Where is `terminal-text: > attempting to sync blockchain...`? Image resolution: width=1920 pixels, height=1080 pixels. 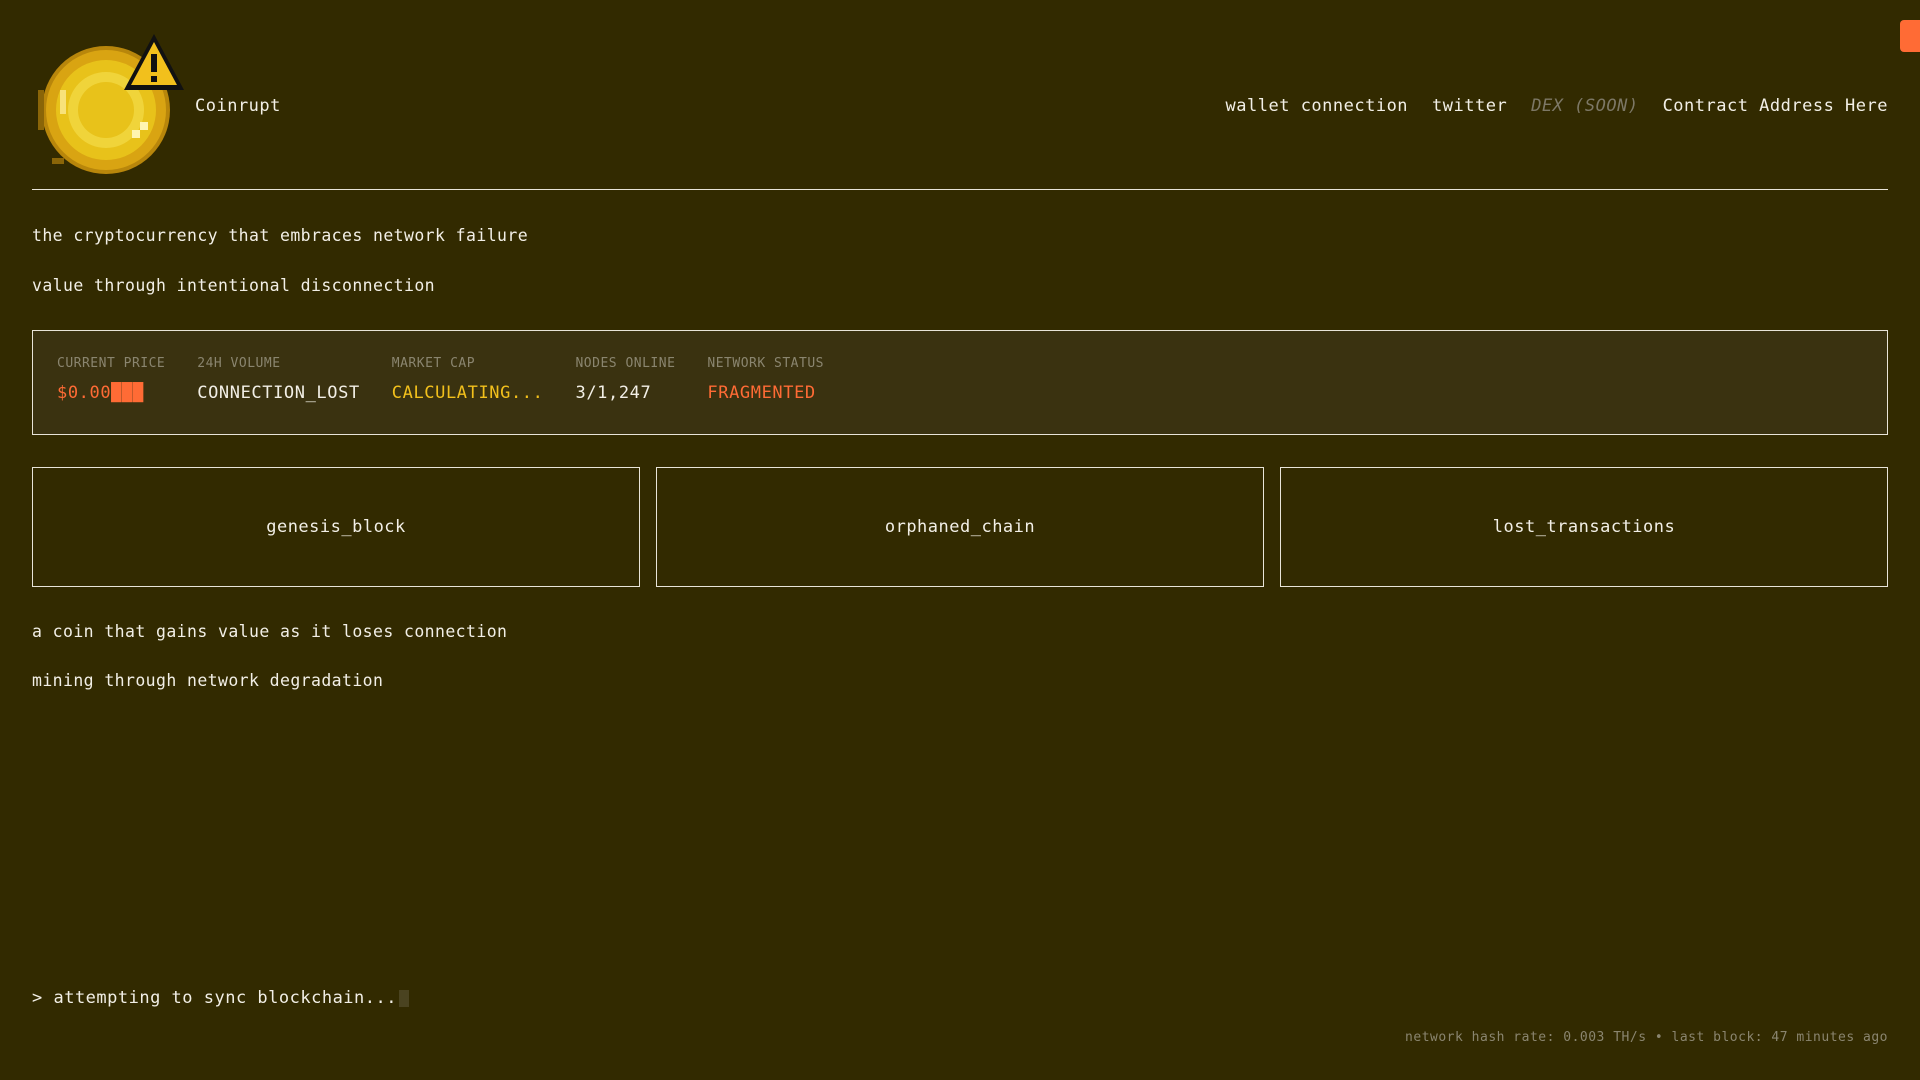
terminal-text: > attempting to sync blockchain... is located at coordinates (214, 998).